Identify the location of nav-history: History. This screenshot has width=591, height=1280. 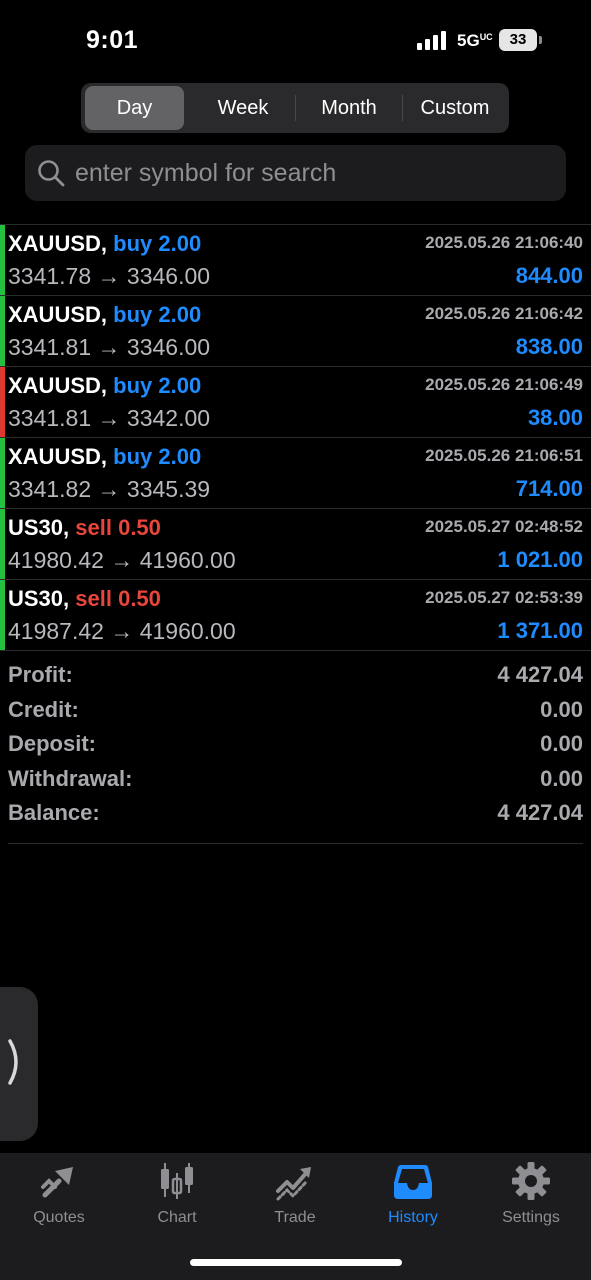
(413, 1196).